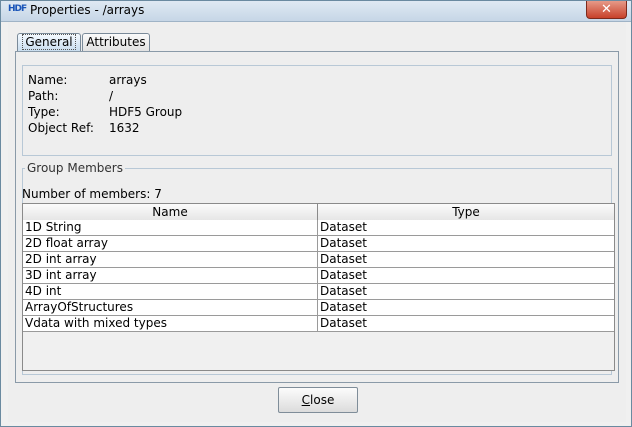 This screenshot has width=632, height=427. Describe the element at coordinates (170, 212) in the screenshot. I see `column-header-name: Name` at that location.